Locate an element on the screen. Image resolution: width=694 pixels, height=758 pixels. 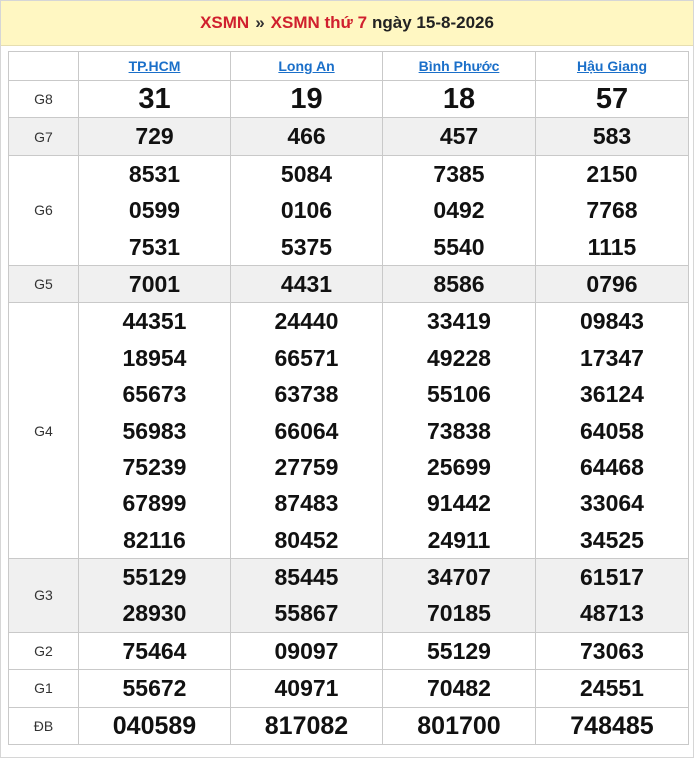
prize-number: 801700 is located at coordinates (459, 725).